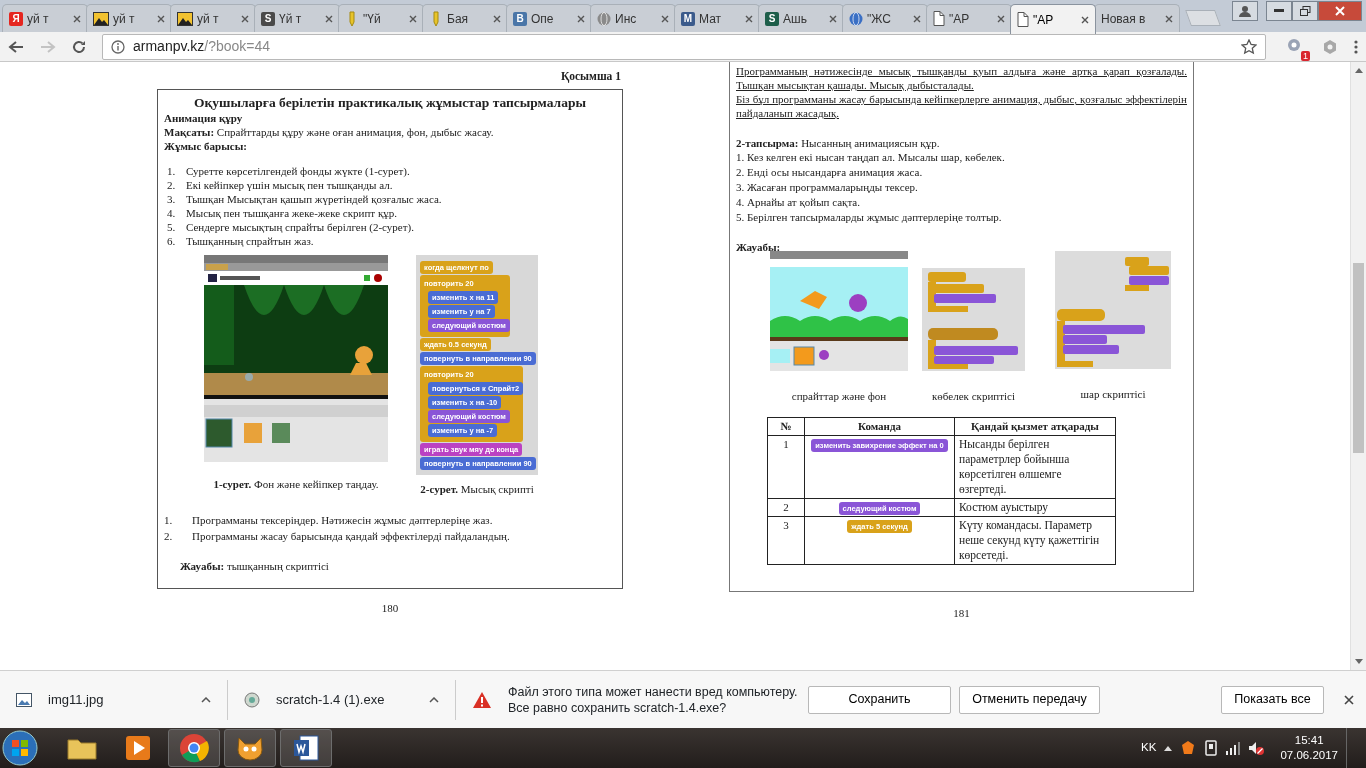 The width and height of the screenshot is (1366, 768). Describe the element at coordinates (124, 19) in the screenshot. I see `tab-title: уй т` at that location.